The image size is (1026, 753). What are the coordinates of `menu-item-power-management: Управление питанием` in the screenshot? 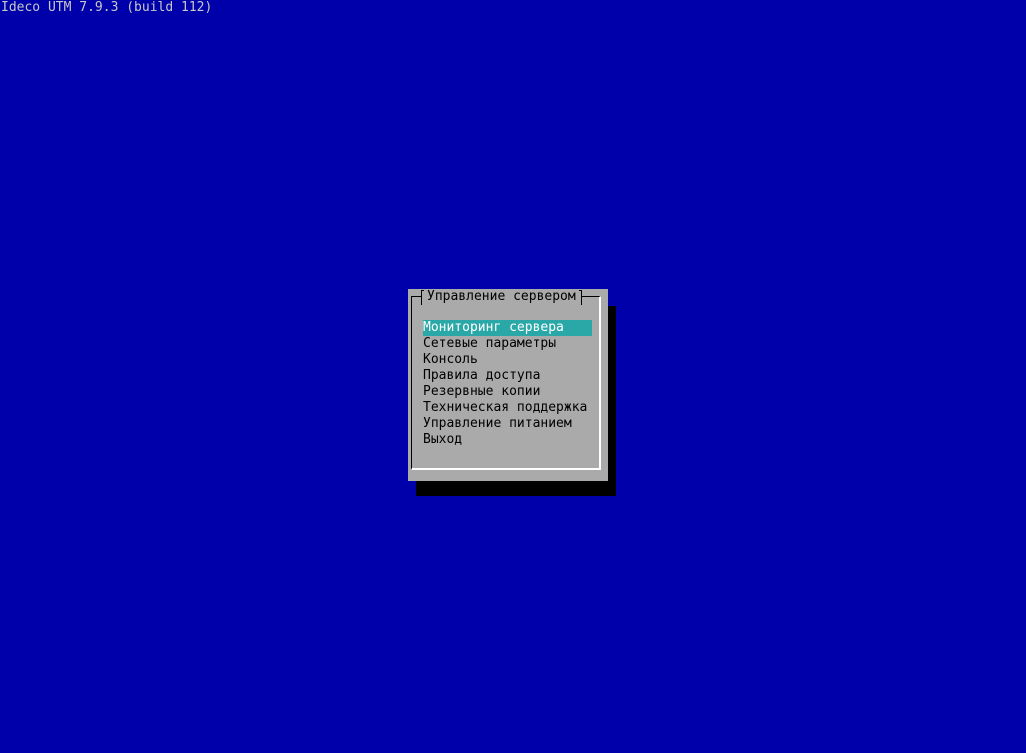 It's located at (507, 424).